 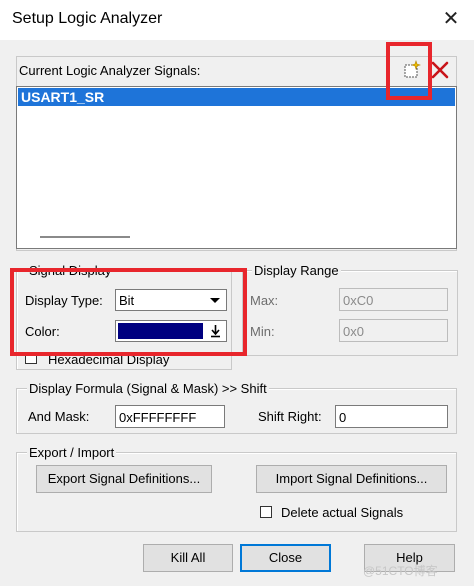 I want to click on close-button: Close, so click(x=285, y=558).